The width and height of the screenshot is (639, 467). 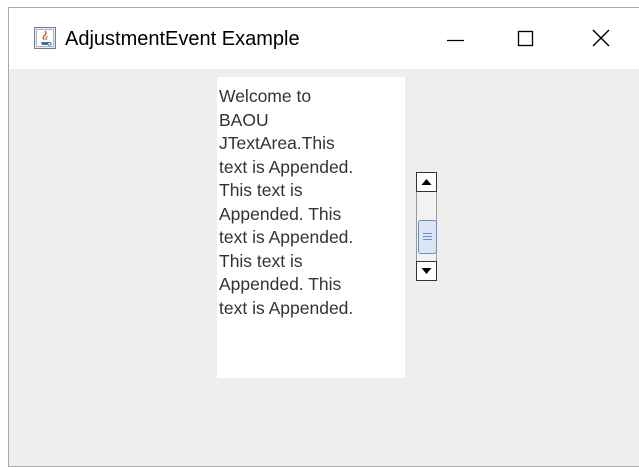 I want to click on minimize-icon, so click(x=455, y=40).